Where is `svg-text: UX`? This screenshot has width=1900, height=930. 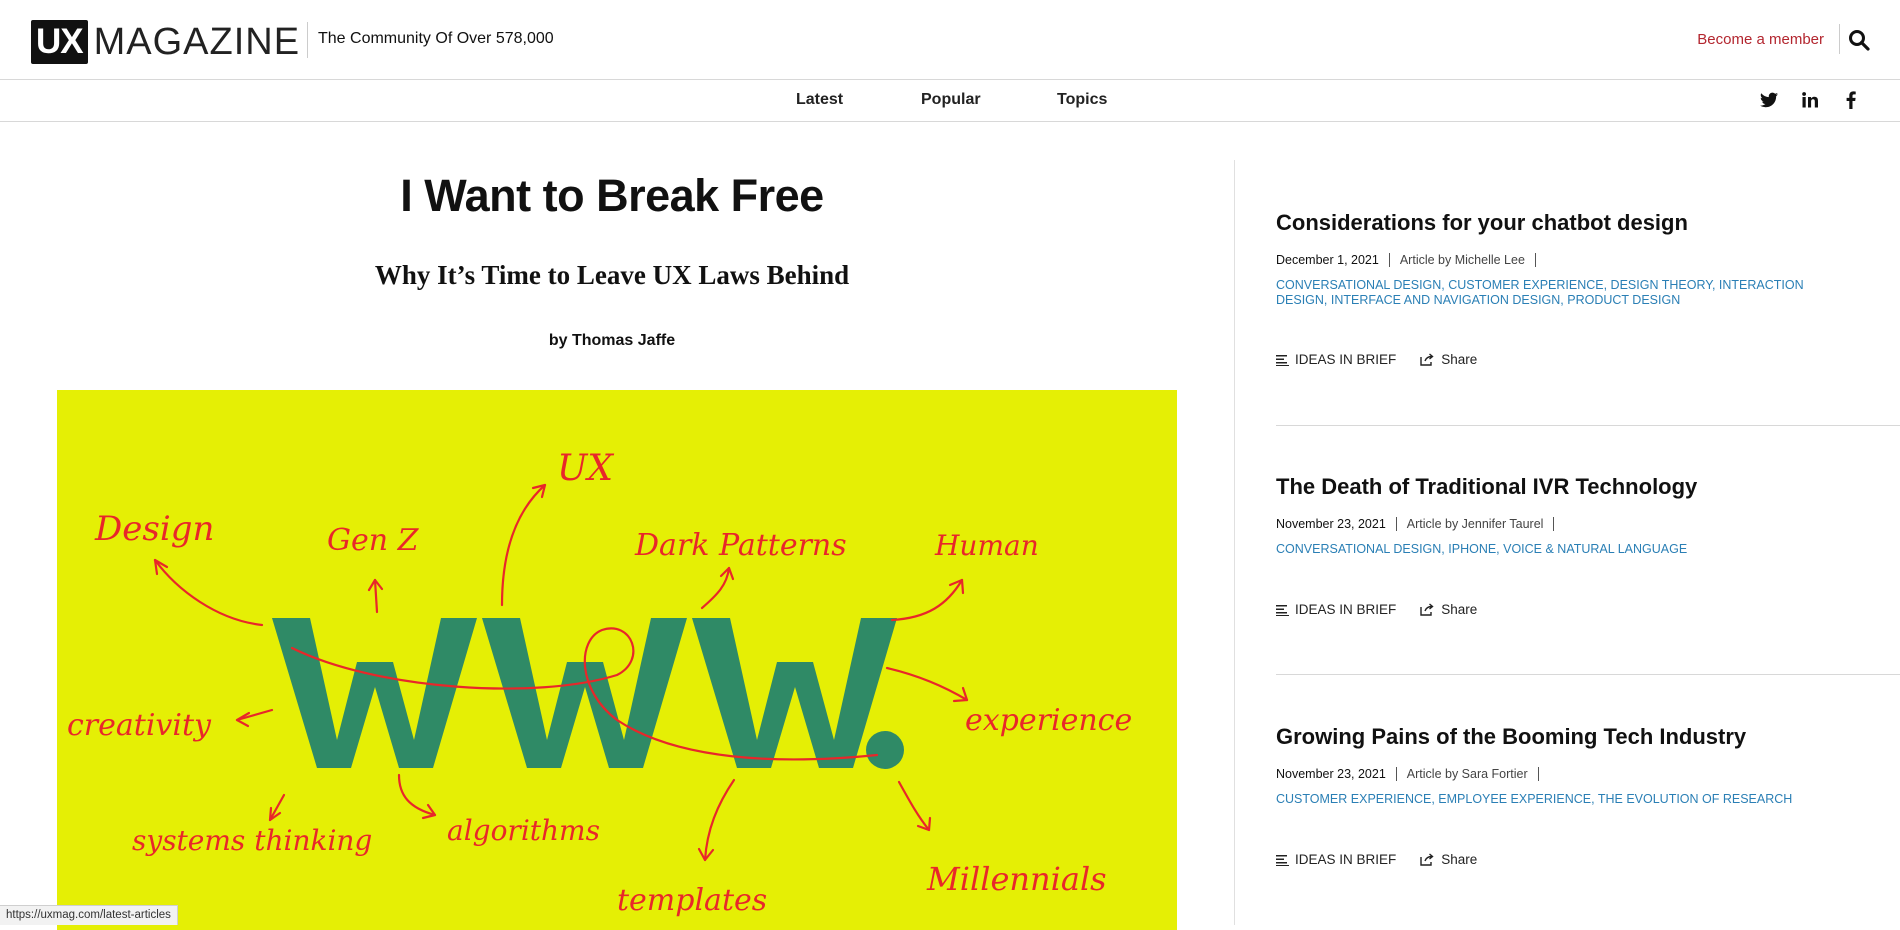 svg-text: UX is located at coordinates (585, 468).